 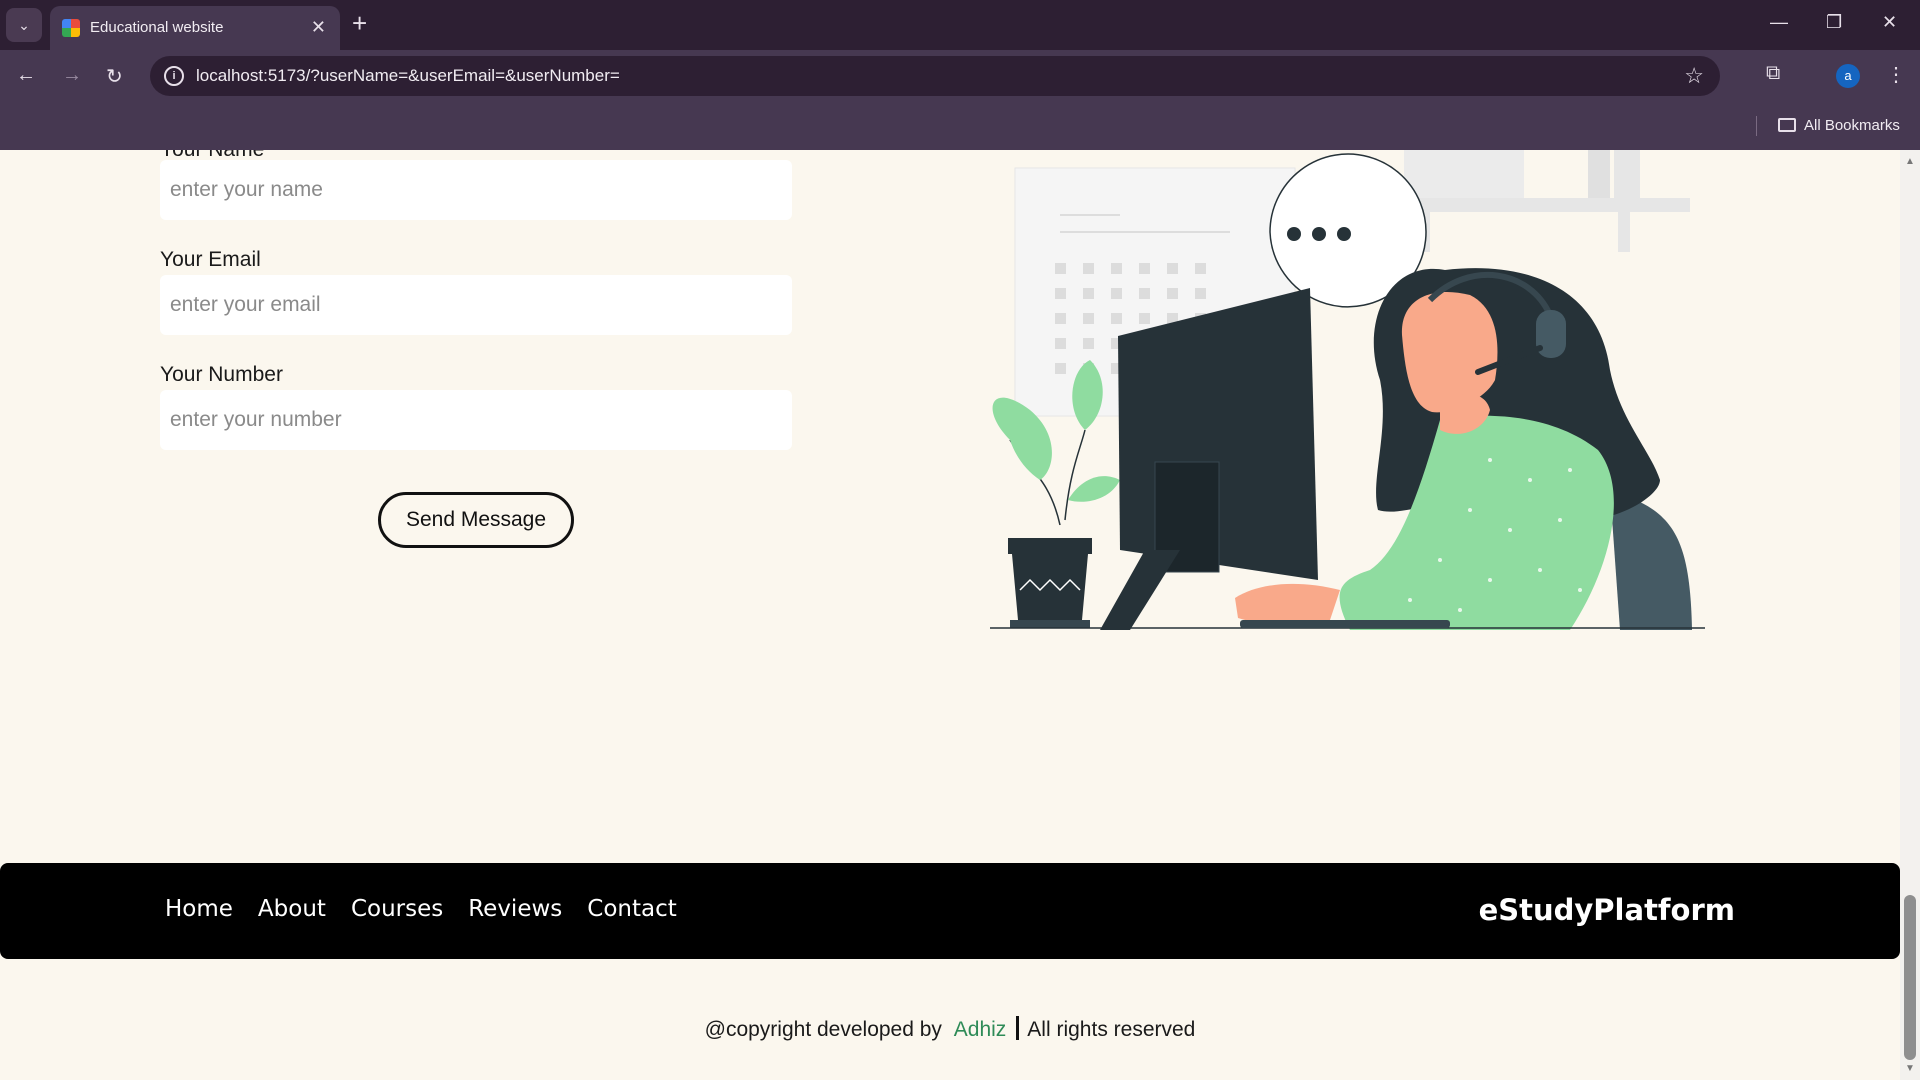 What do you see at coordinates (1756, 126) in the screenshot?
I see `bookmarks-divider` at bounding box center [1756, 126].